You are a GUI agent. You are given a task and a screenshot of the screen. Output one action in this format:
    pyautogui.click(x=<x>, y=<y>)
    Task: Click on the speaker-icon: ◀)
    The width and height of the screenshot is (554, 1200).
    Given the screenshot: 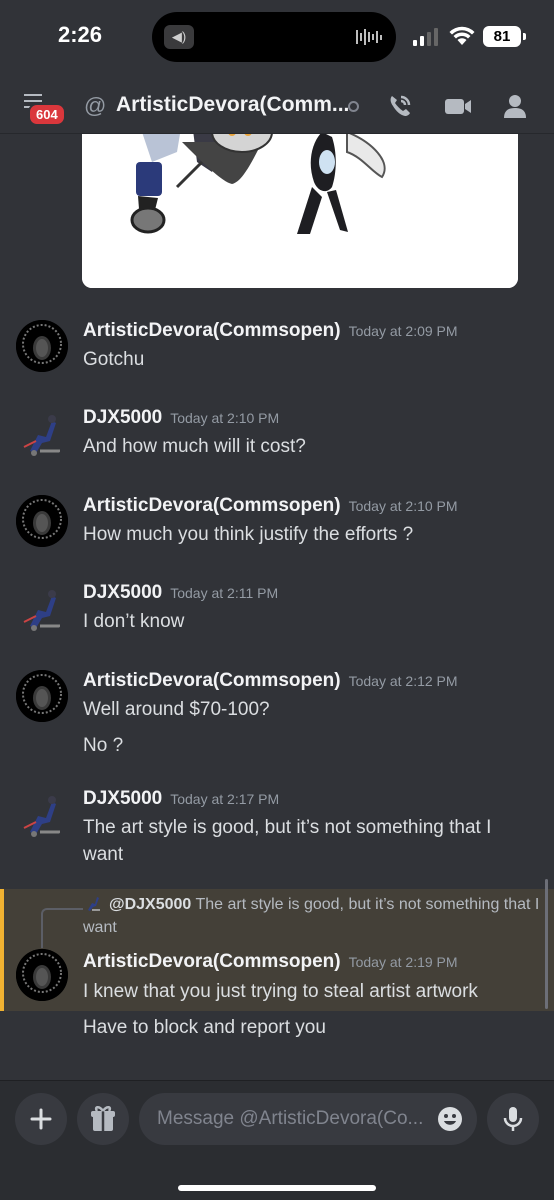 What is the action you would take?
    pyautogui.click(x=179, y=37)
    